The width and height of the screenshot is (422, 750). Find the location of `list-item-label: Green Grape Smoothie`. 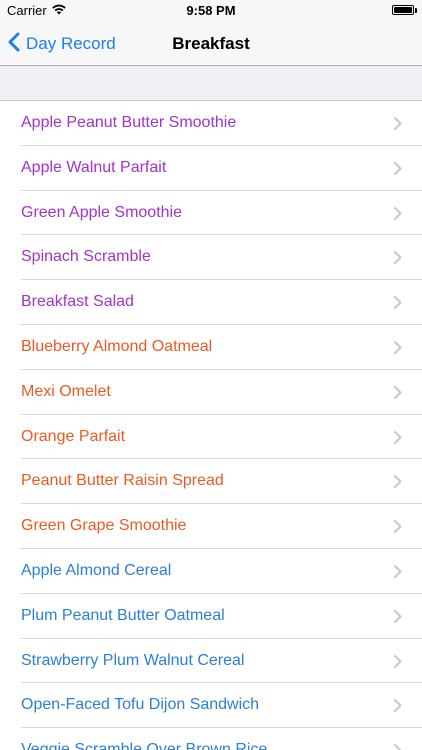

list-item-label: Green Grape Smoothie is located at coordinates (104, 526).